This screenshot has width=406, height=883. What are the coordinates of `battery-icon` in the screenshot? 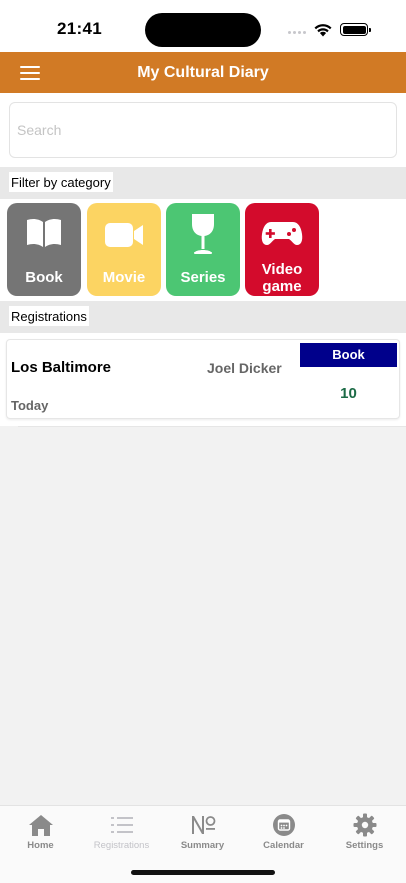 It's located at (355, 29).